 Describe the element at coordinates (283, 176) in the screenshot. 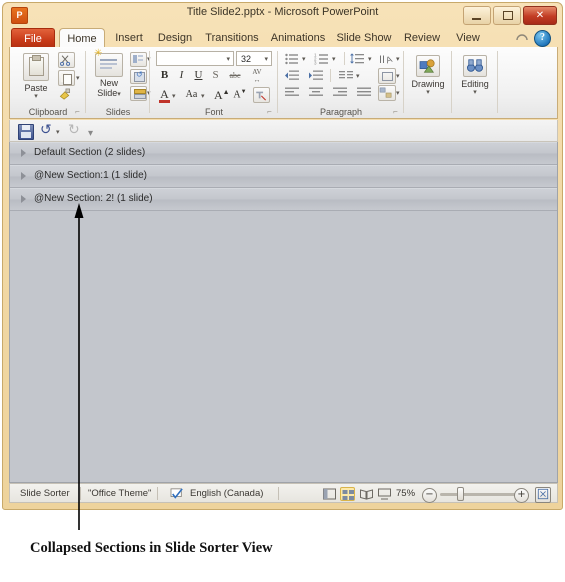

I see `section-row-new-1: @New Section:1 (1 slide)` at that location.